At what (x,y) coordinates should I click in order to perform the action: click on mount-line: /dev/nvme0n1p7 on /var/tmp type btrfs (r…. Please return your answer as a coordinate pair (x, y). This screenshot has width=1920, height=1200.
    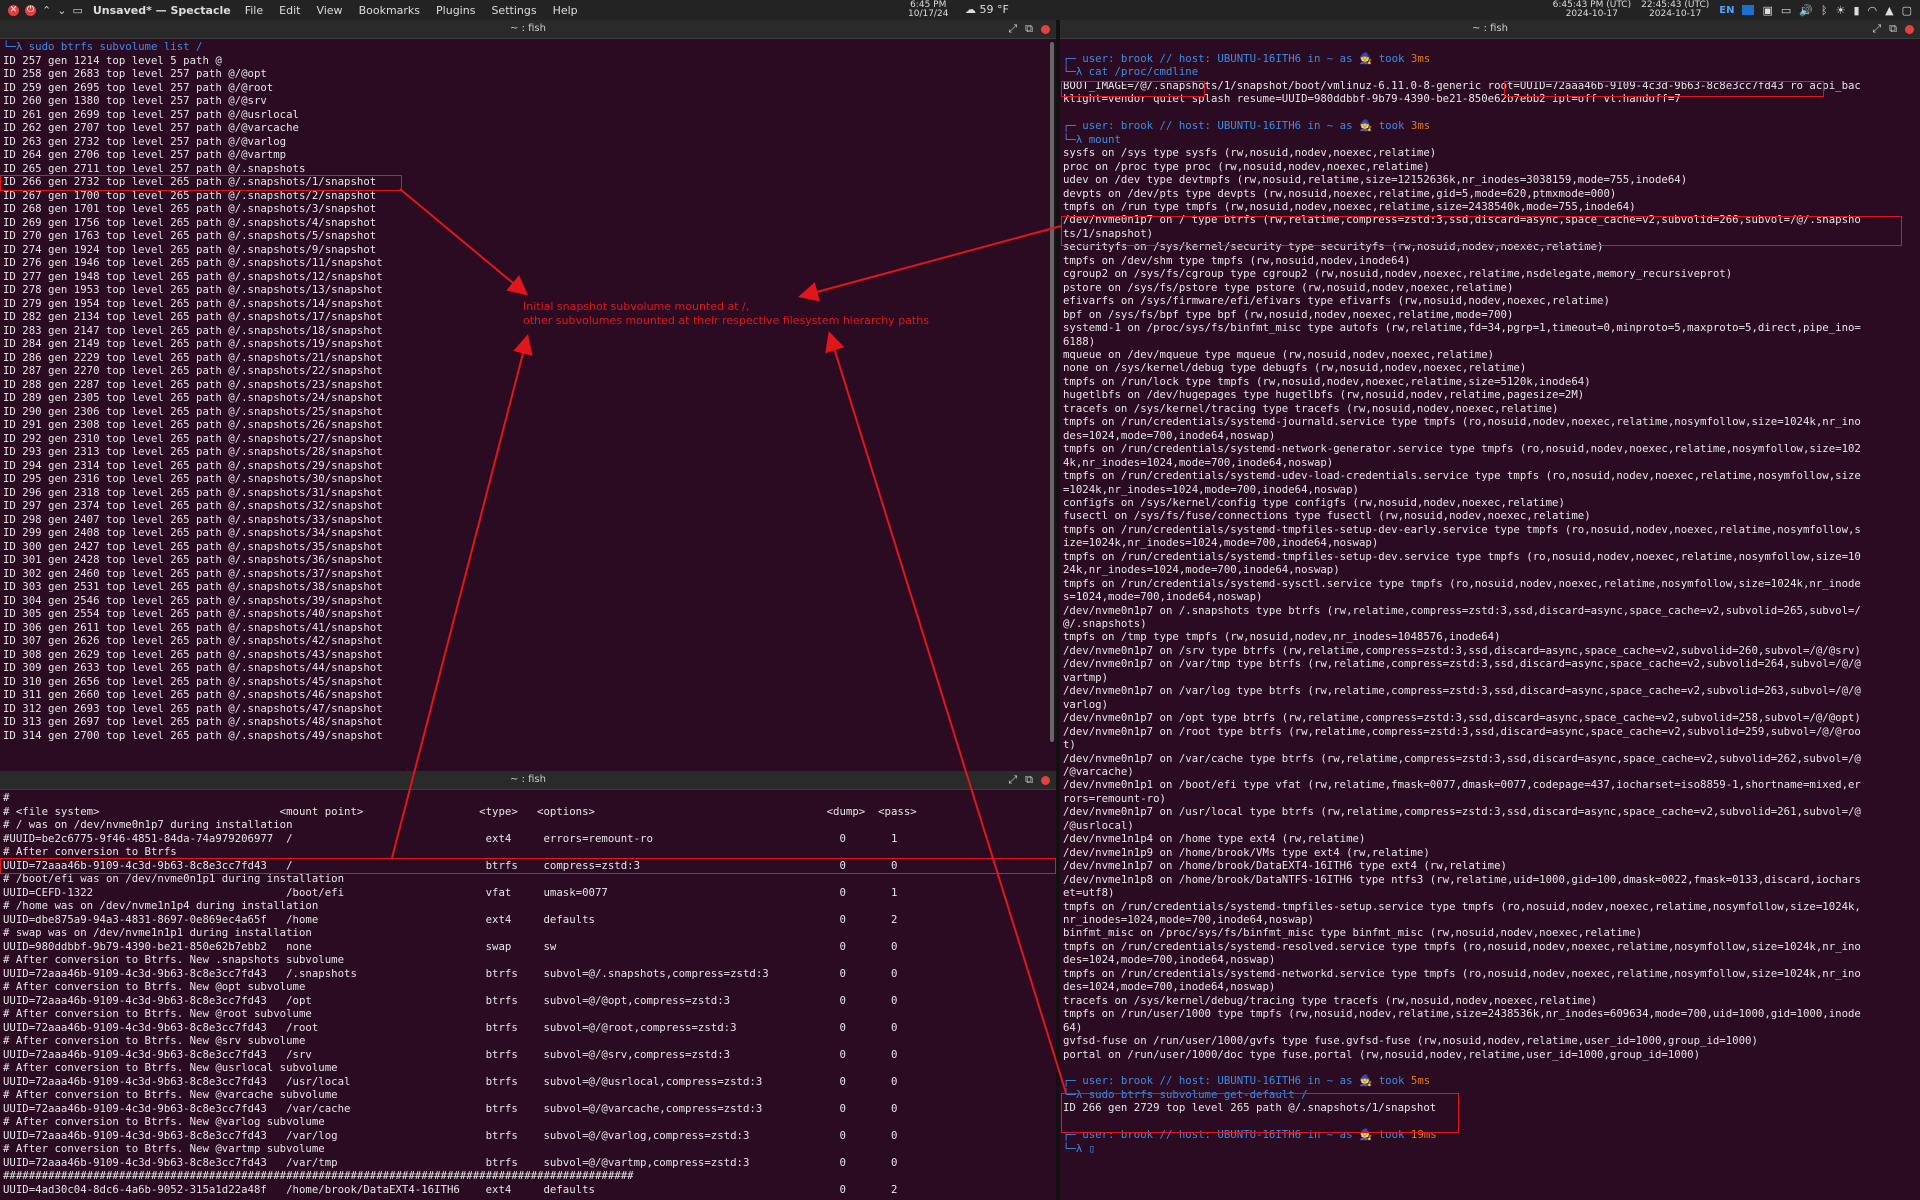
    Looking at the image, I should click on (1462, 664).